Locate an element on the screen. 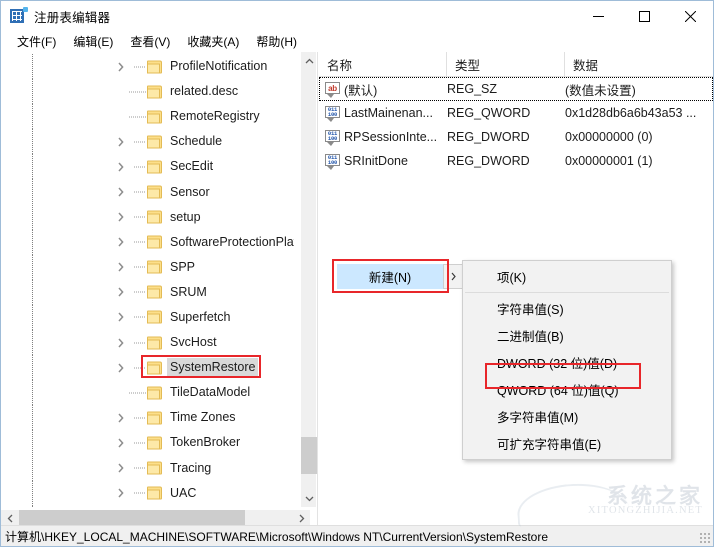  tree-item-srum: SRUM is located at coordinates (147, 292).